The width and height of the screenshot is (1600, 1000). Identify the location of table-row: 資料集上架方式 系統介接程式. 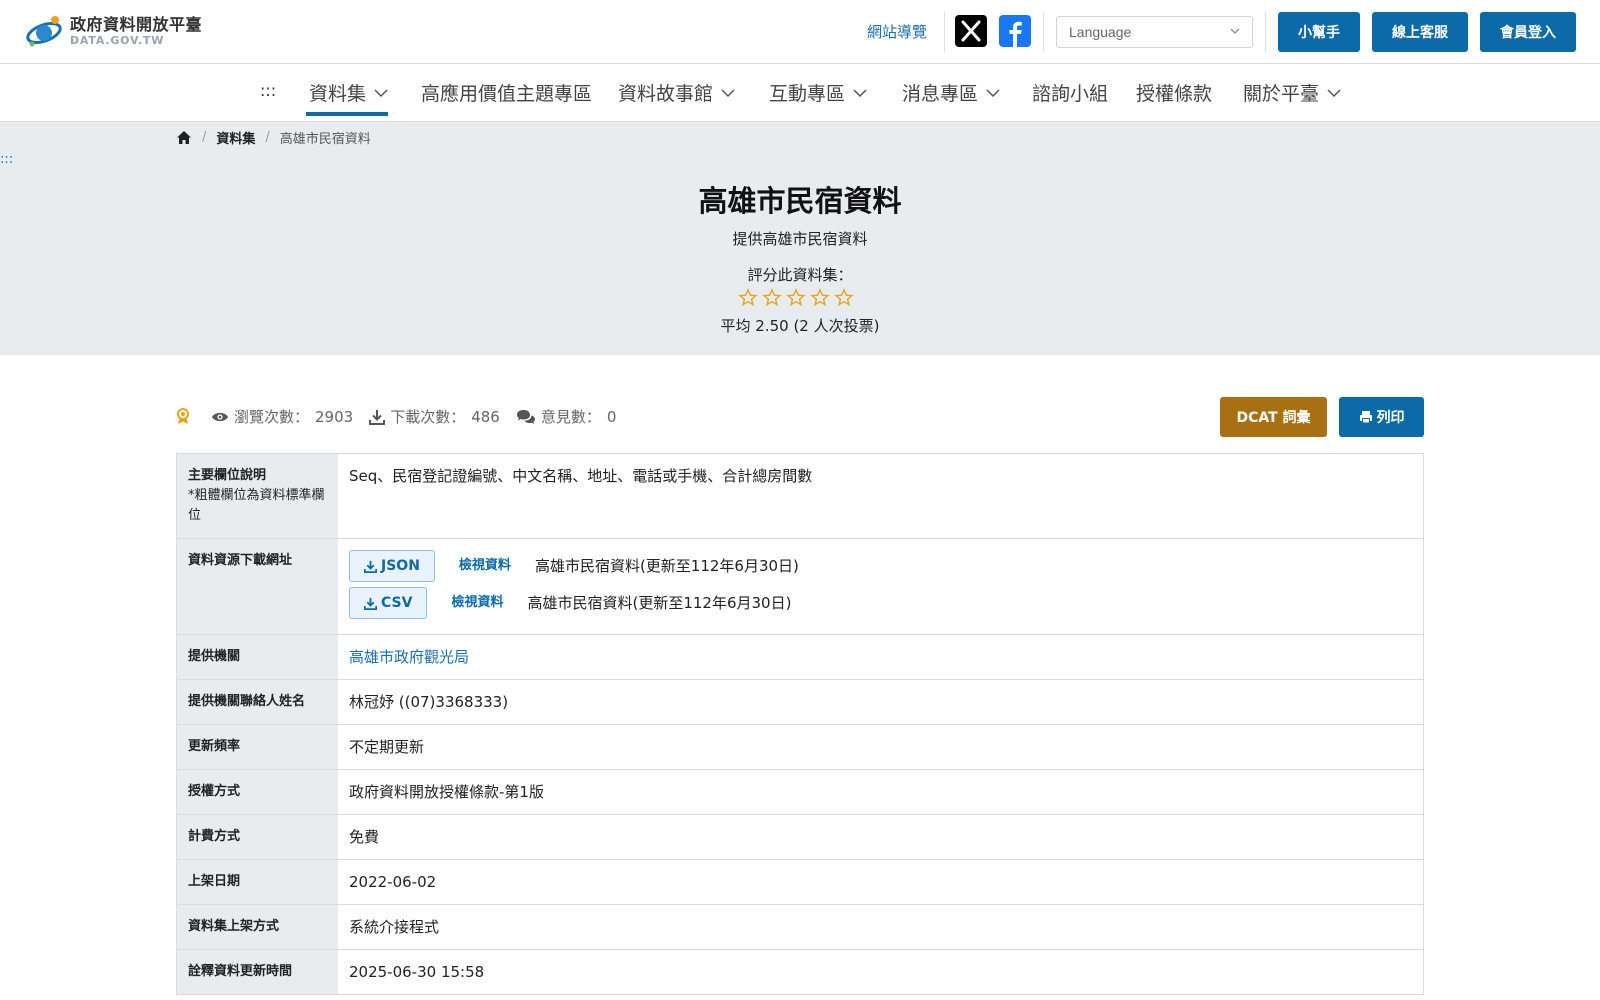
(800, 927).